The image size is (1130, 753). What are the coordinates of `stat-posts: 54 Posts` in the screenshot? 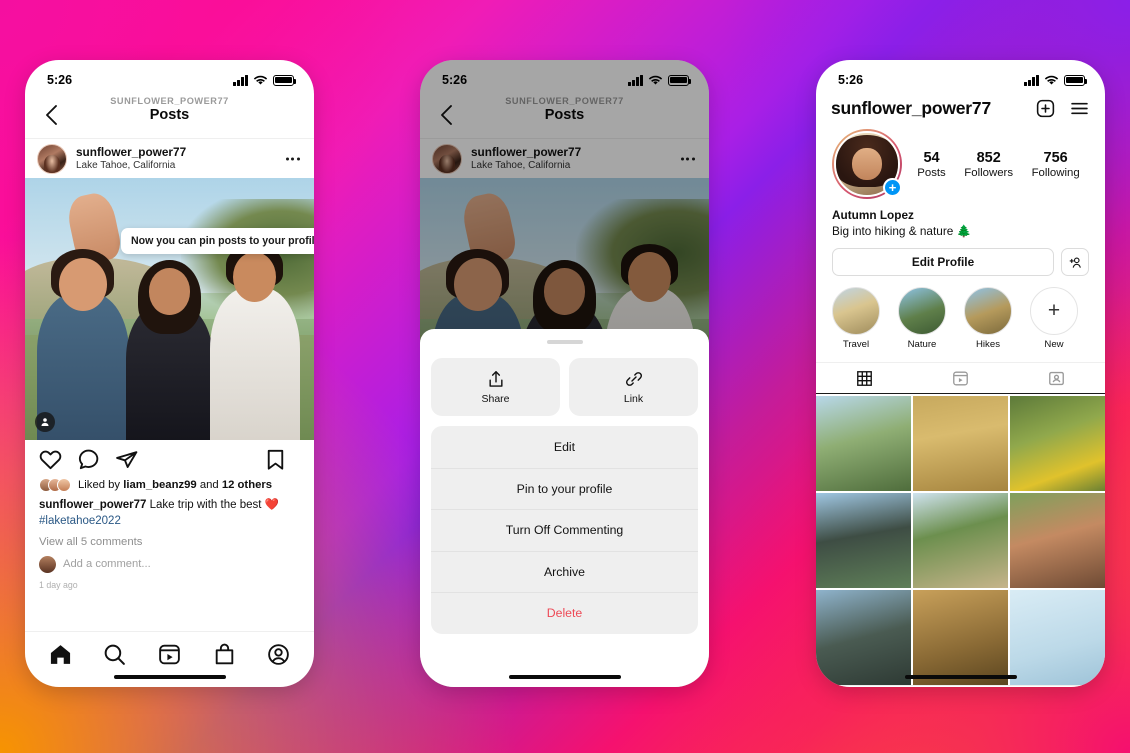 It's located at (931, 164).